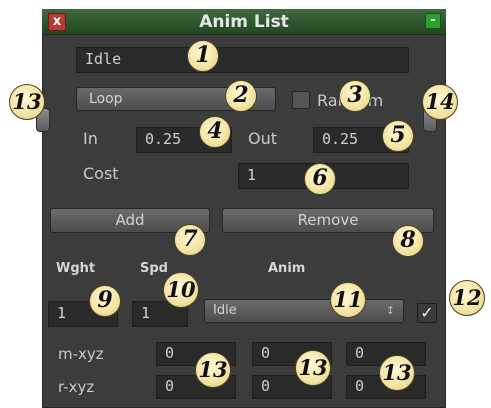 The width and height of the screenshot is (491, 408). I want to click on minimize-button: -, so click(433, 21).